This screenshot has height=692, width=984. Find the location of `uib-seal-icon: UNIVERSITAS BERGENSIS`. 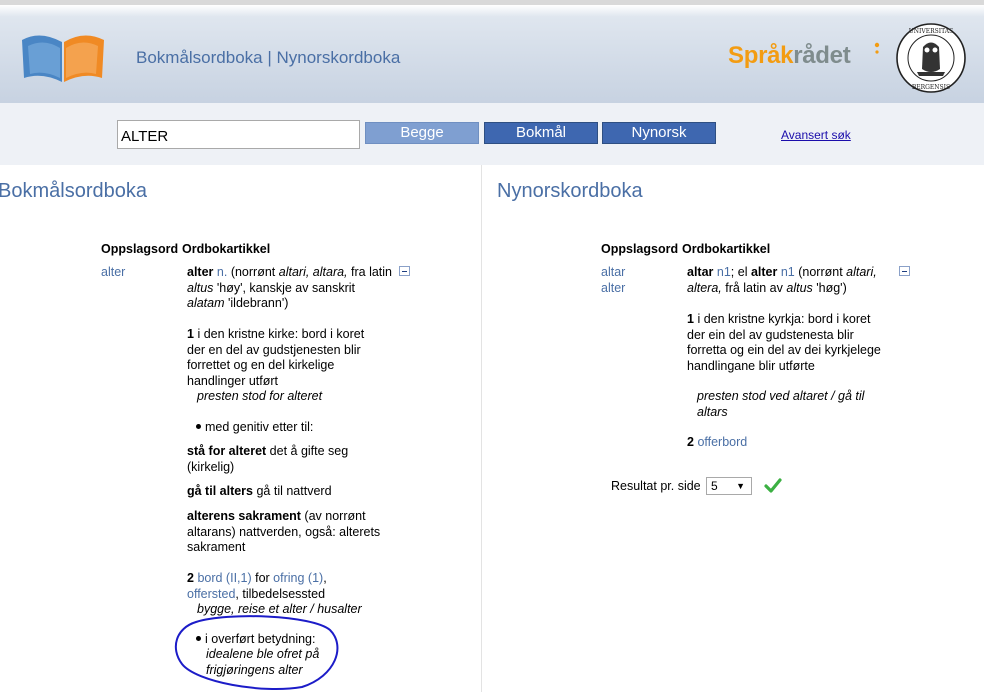

uib-seal-icon: UNIVERSITAS BERGENSIS is located at coordinates (931, 58).